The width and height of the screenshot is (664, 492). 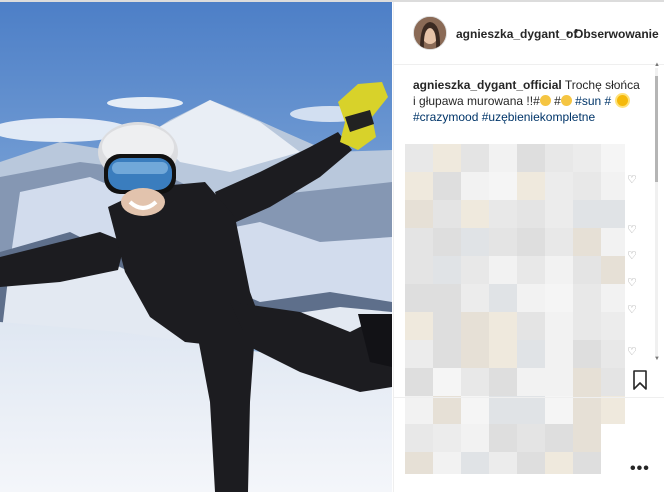 I want to click on scrollbar-thumb, so click(x=656, y=129).